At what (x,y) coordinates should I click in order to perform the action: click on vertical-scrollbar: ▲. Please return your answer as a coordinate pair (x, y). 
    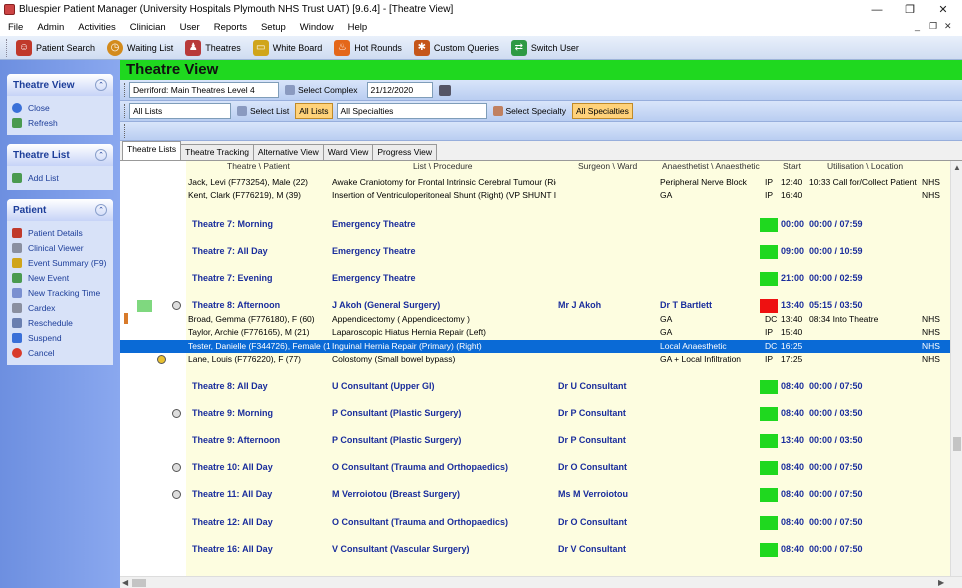
    Looking at the image, I should click on (956, 369).